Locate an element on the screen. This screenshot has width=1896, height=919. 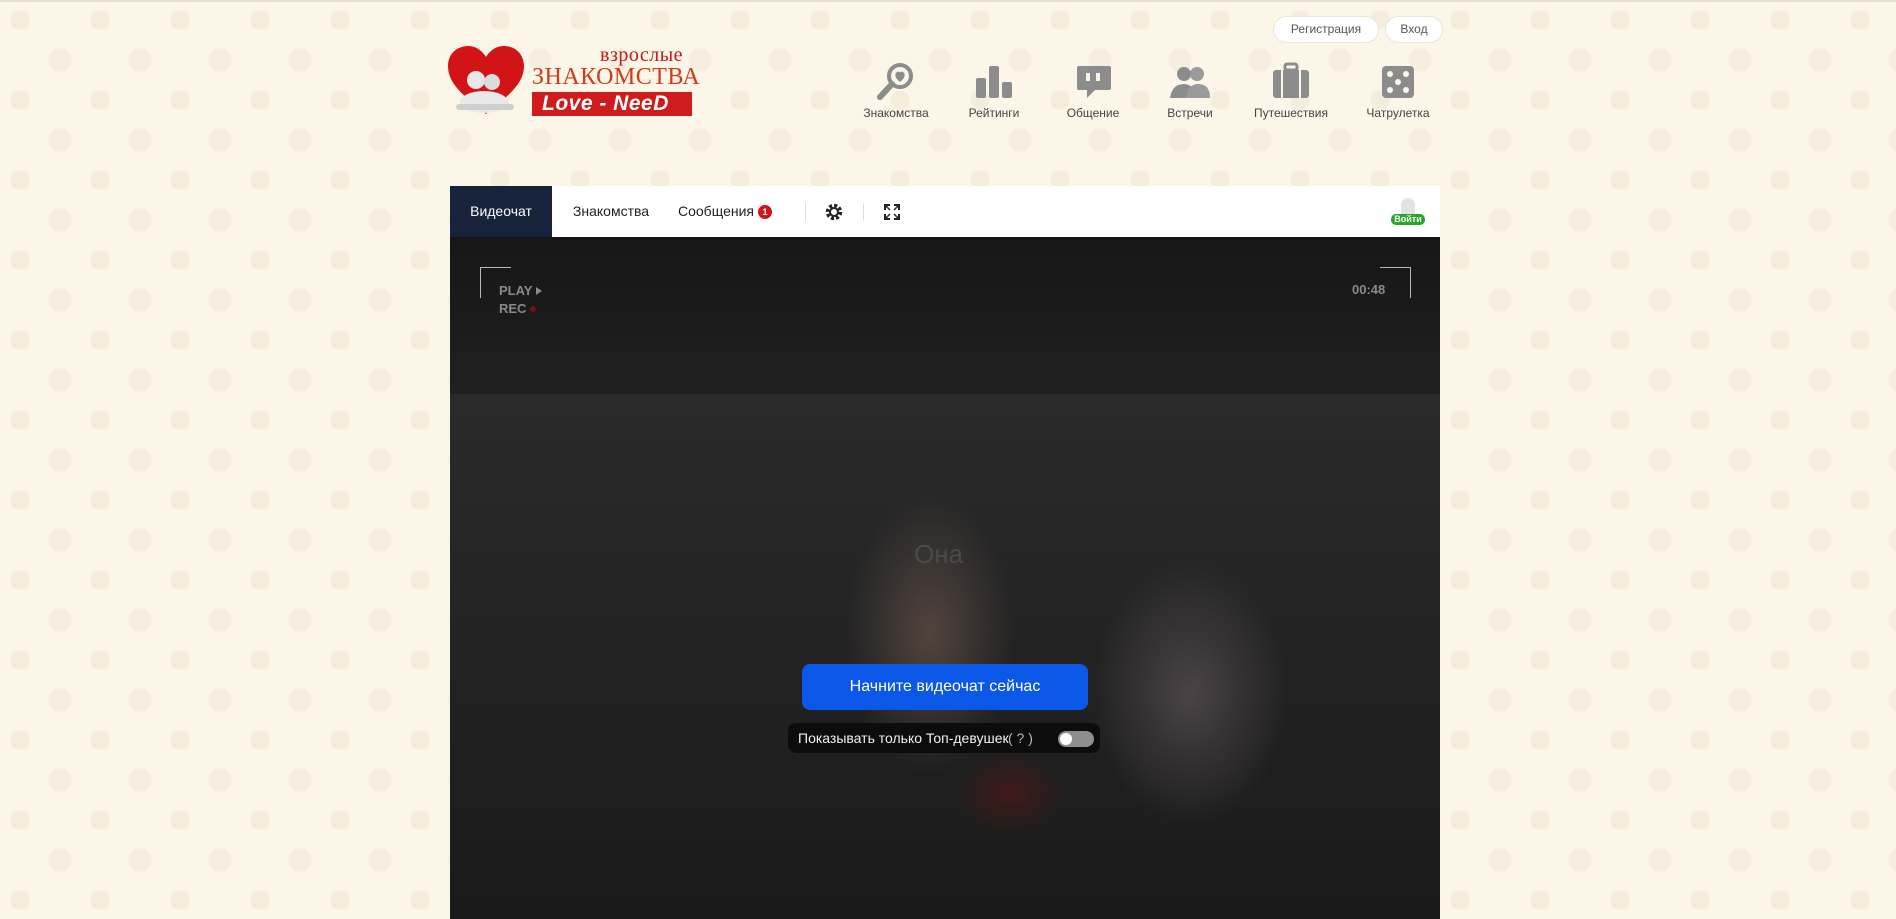
top-girls-label: Показывать только Топ-девушек is located at coordinates (903, 738).